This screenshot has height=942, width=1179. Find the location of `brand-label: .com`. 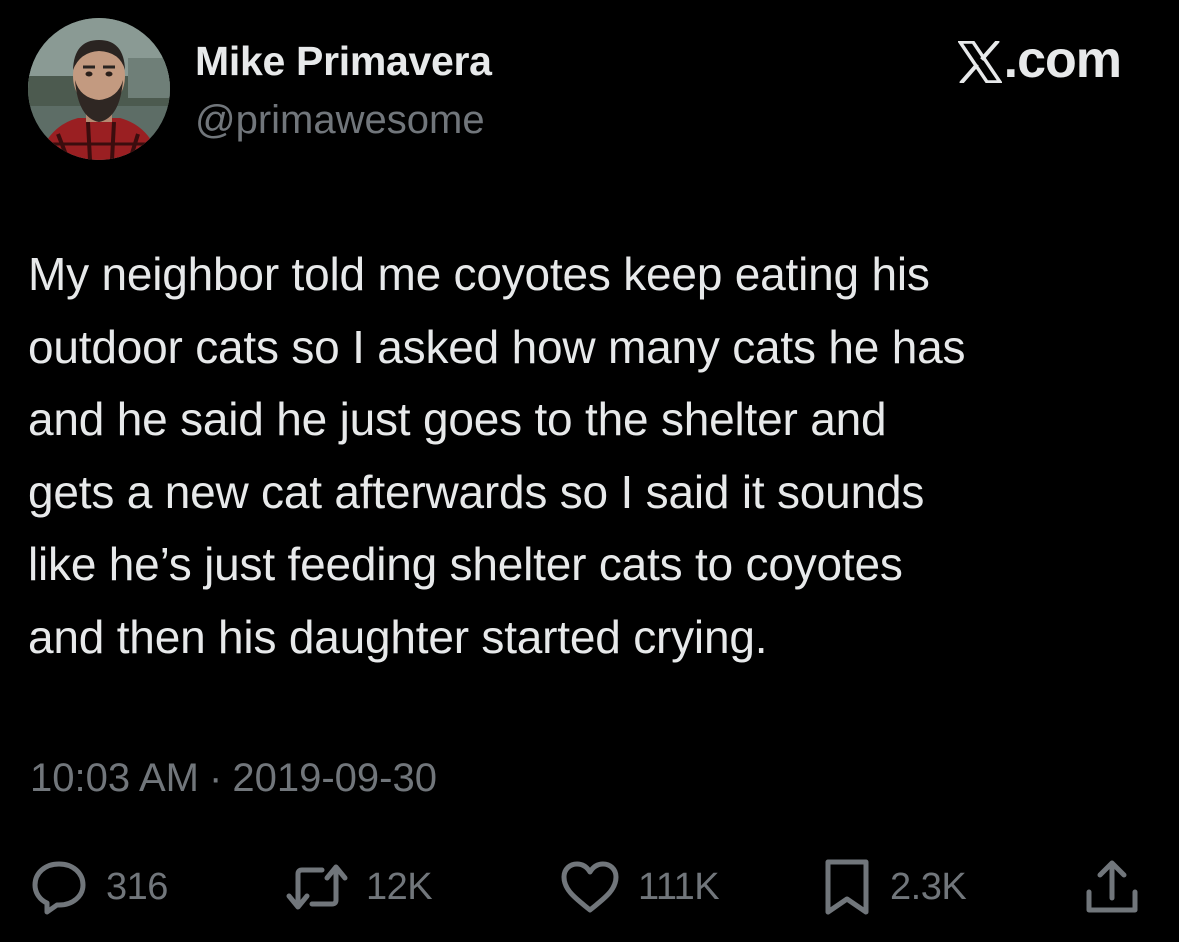

brand-label: .com is located at coordinates (1062, 60).